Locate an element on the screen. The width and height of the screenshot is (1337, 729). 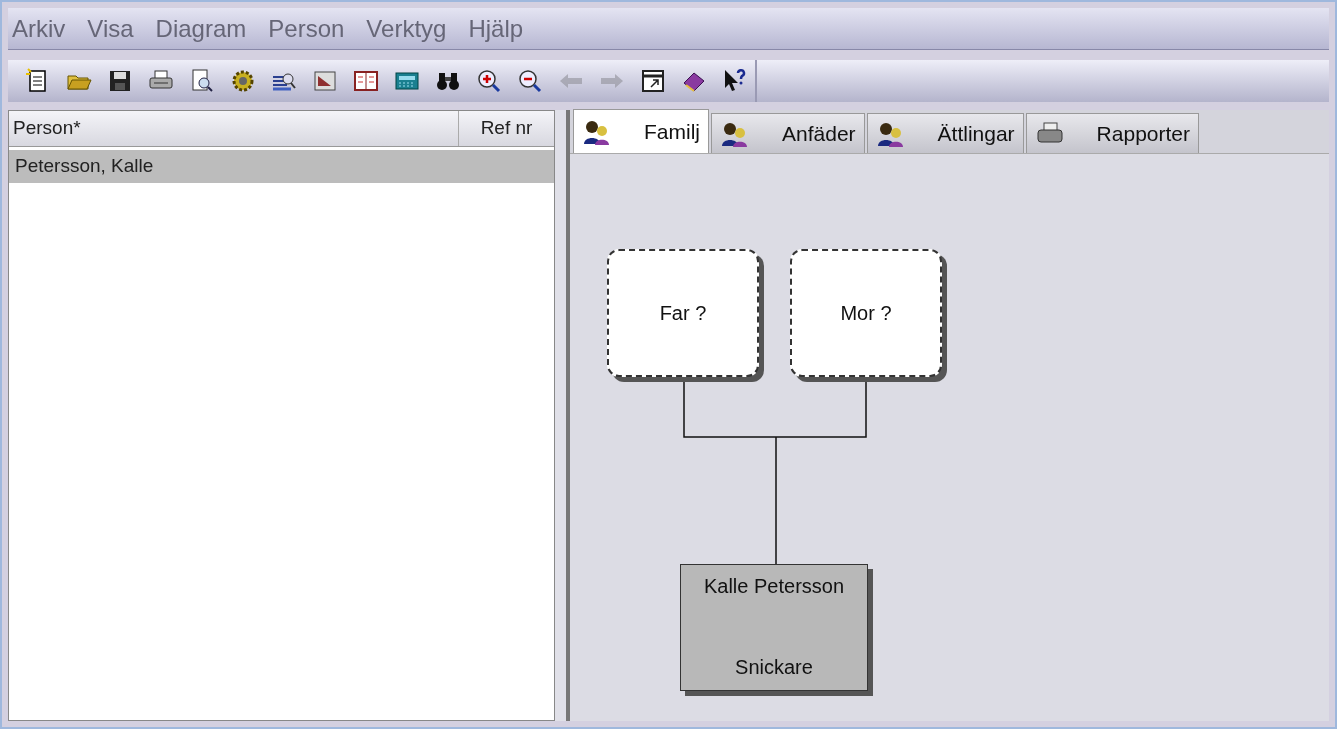
window-icon is located at coordinates (653, 81).